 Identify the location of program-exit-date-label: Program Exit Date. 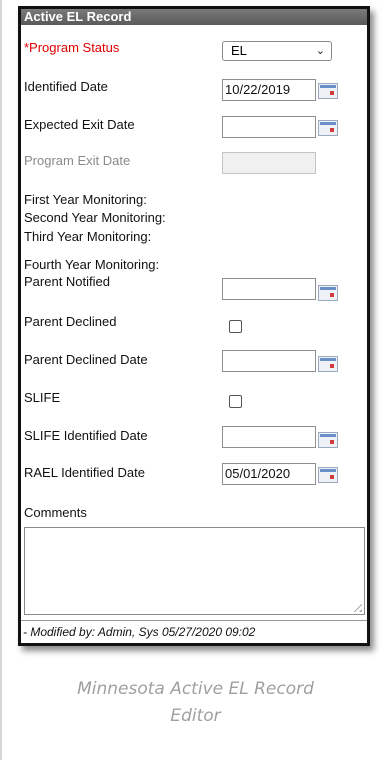
(77, 160).